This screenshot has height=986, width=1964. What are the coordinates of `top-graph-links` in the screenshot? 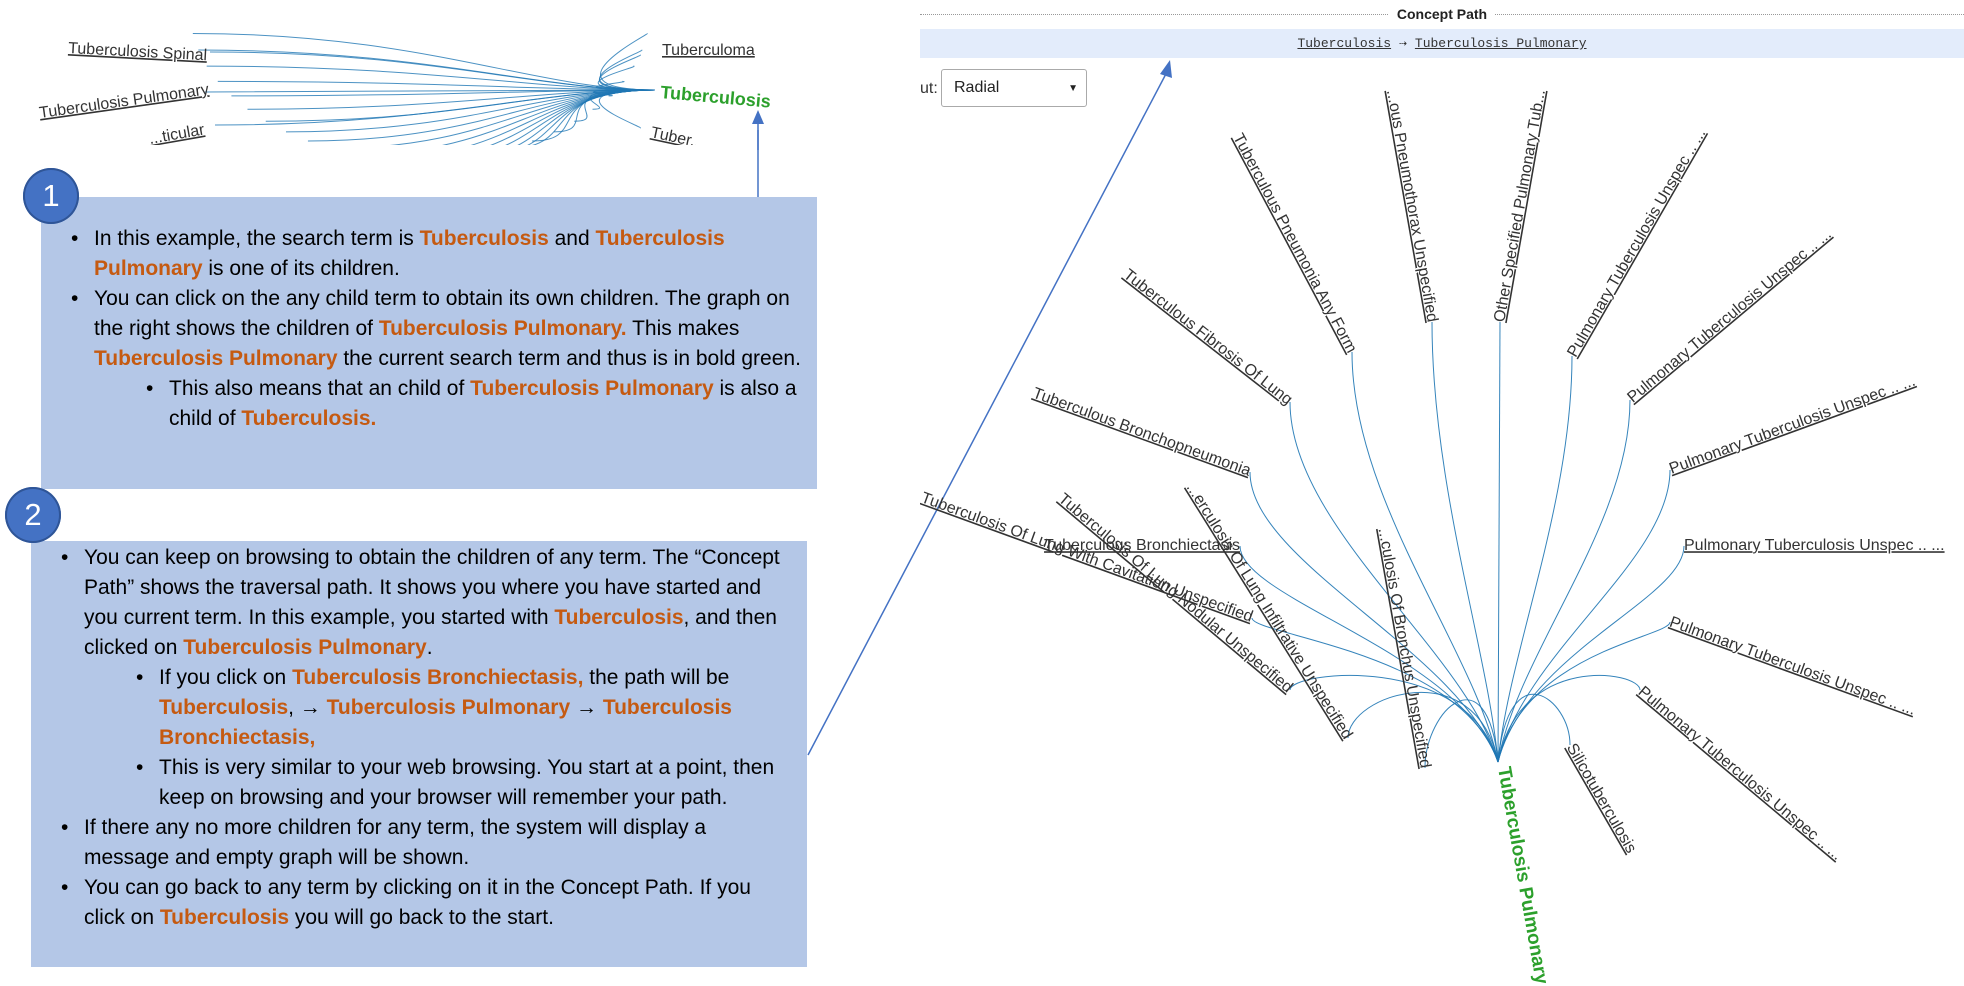 It's located at (424, 91).